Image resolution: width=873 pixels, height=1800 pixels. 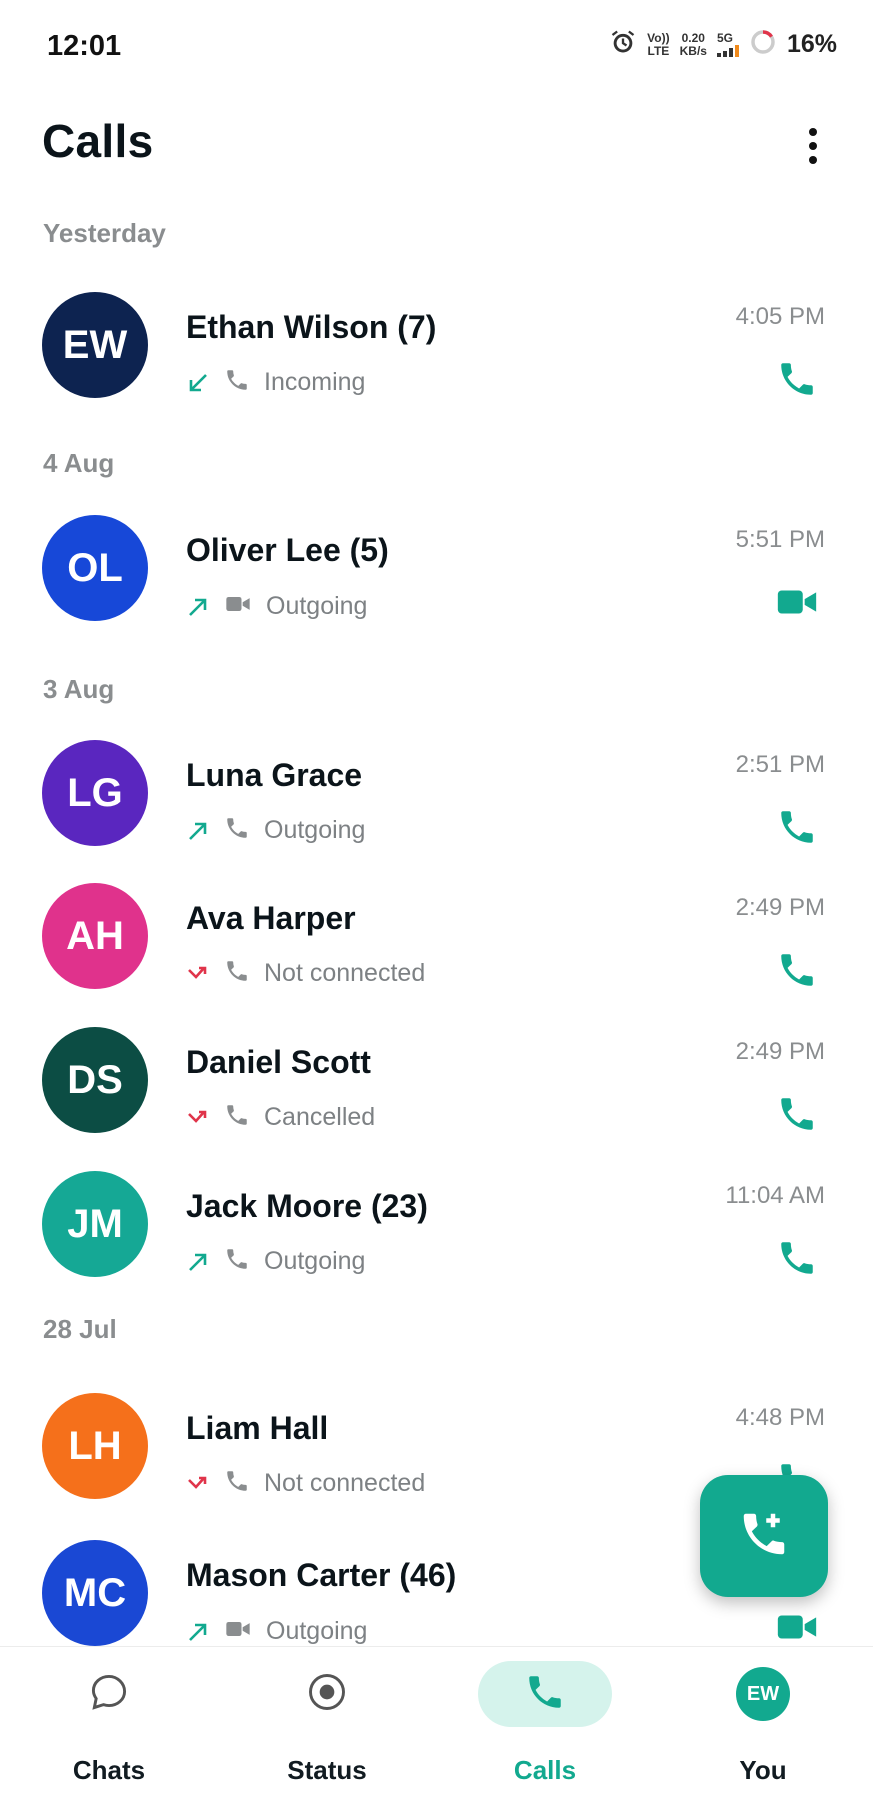 I want to click on call-row: LG Luna Grace Outgoing 2:51 PM, so click(x=436, y=793).